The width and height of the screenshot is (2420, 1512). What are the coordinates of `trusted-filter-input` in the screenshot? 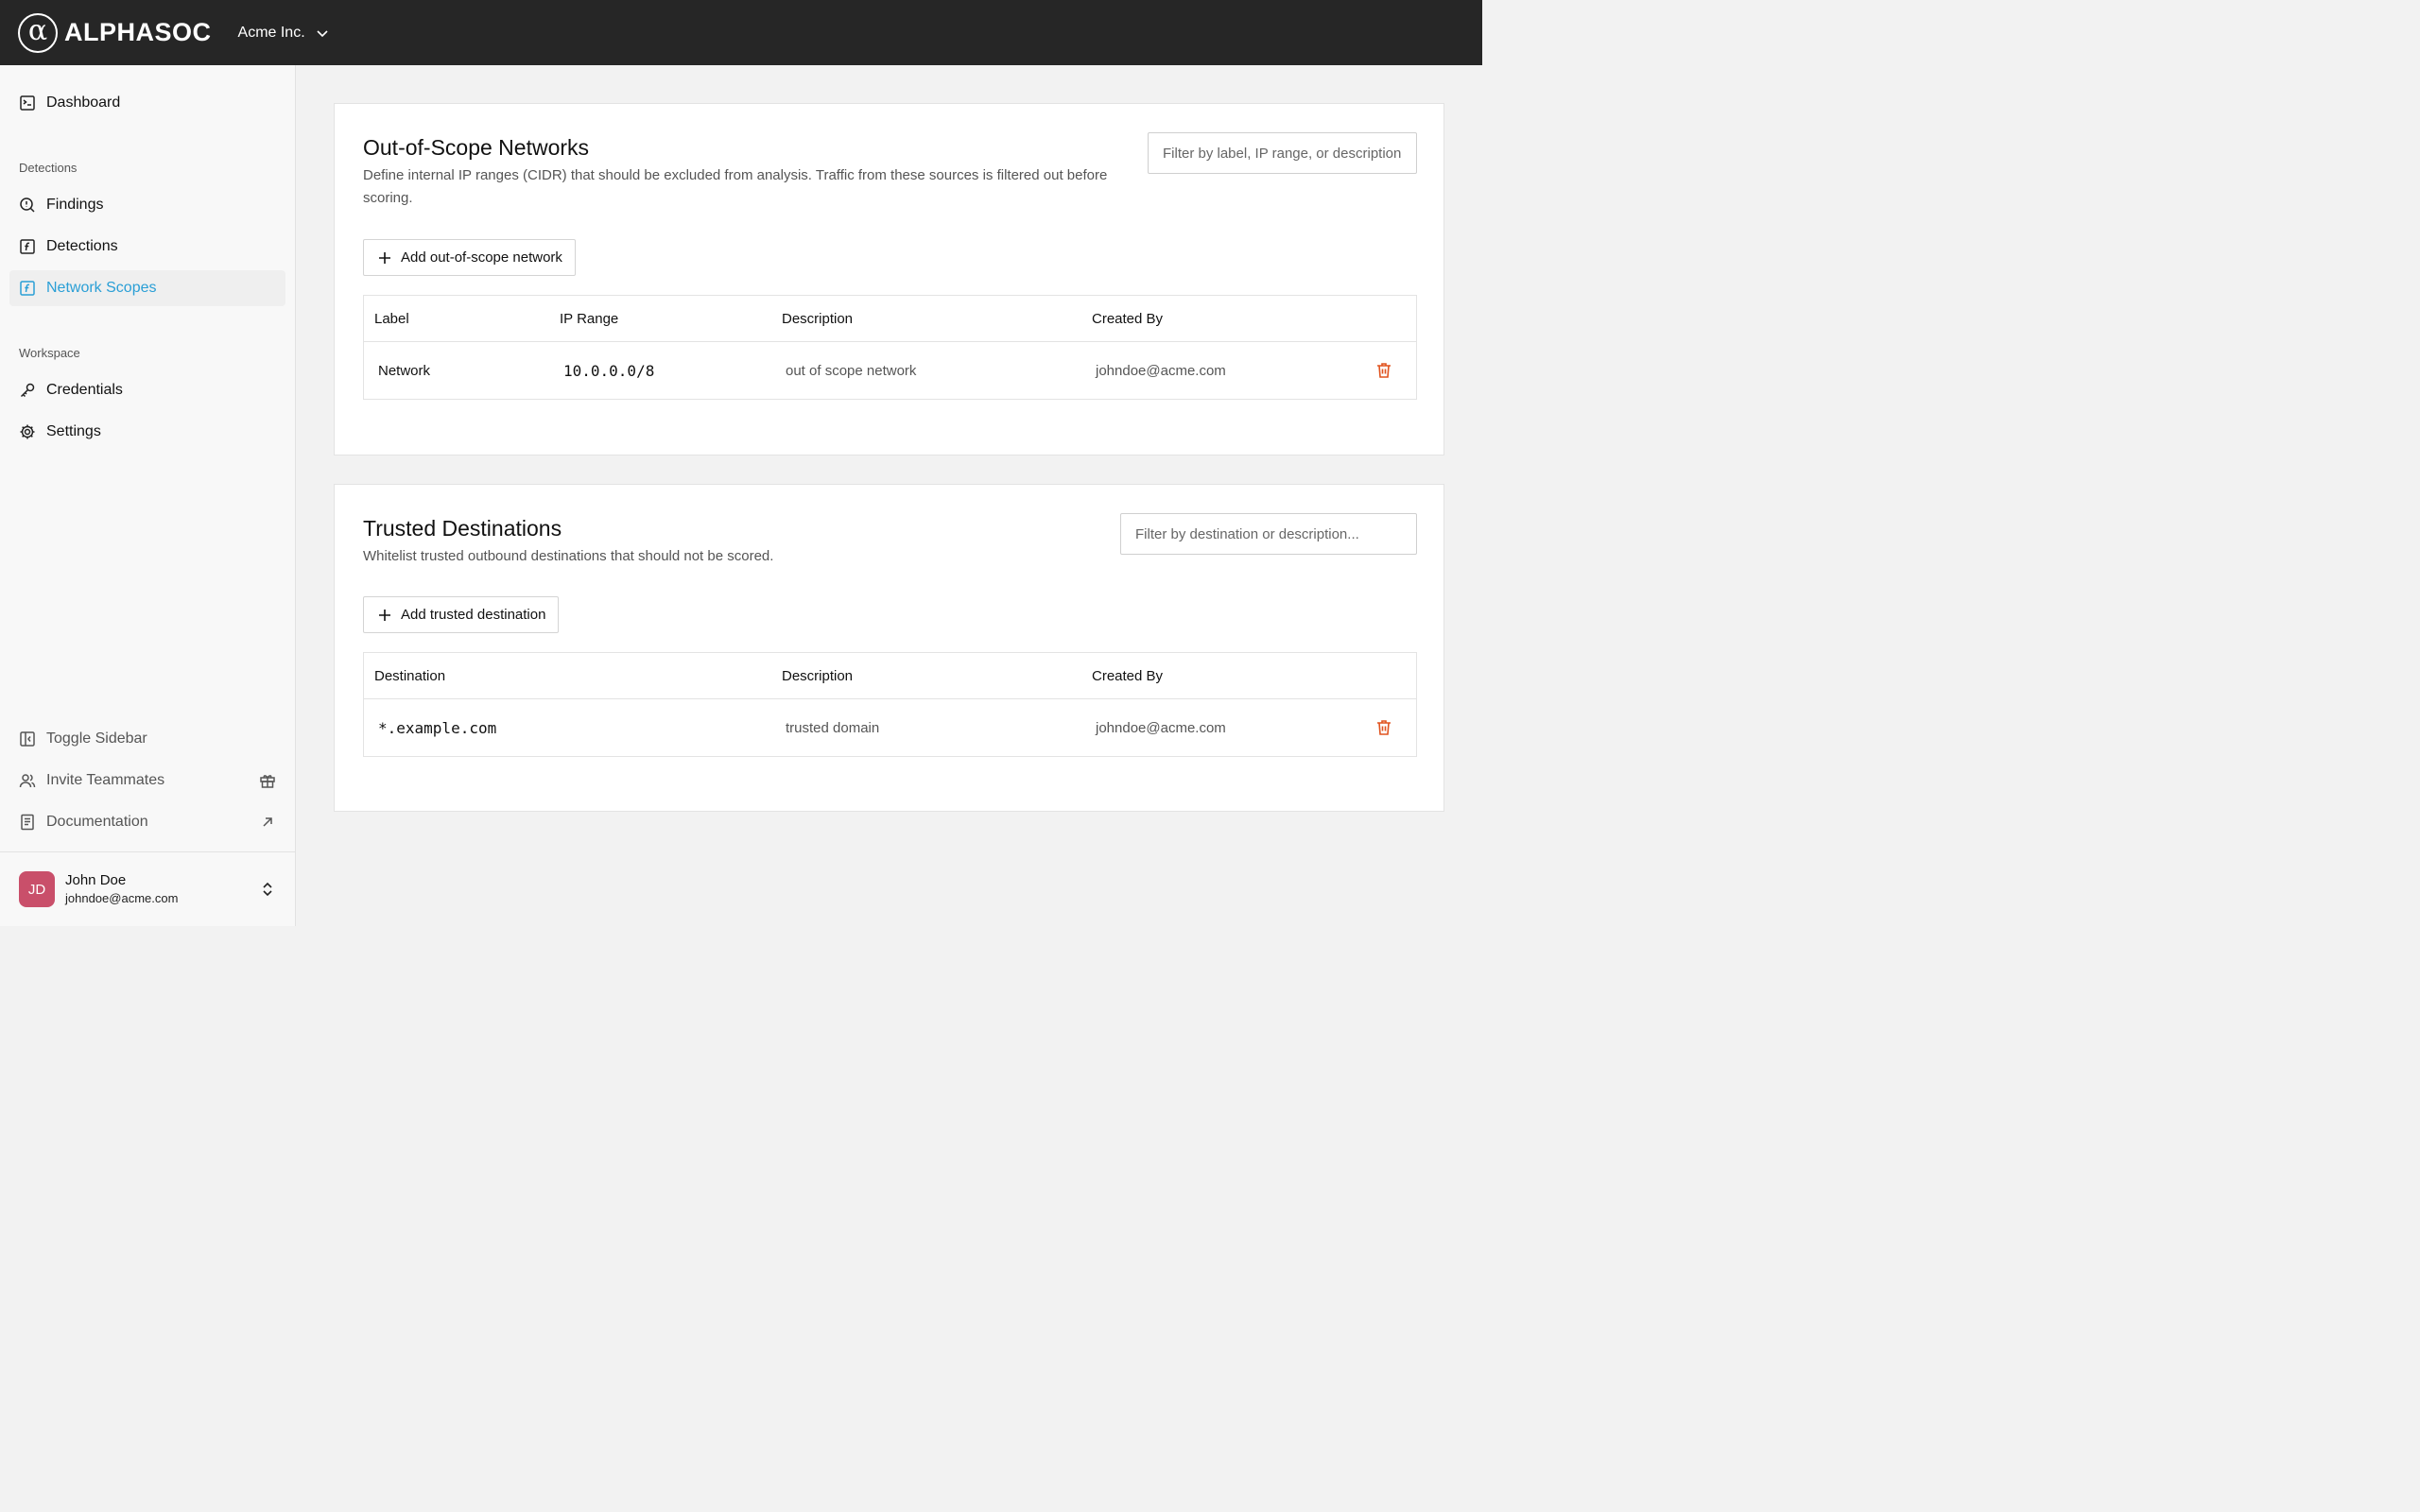 It's located at (1268, 534).